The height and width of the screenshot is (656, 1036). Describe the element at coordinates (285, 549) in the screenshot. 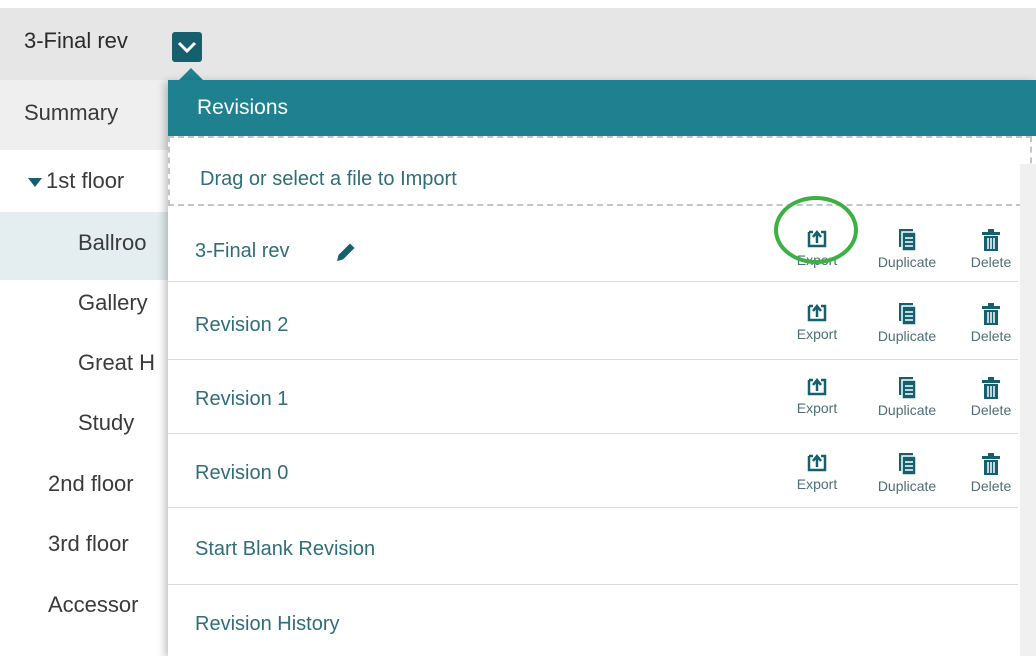

I see `start-blank-label: Start Blank Revision` at that location.